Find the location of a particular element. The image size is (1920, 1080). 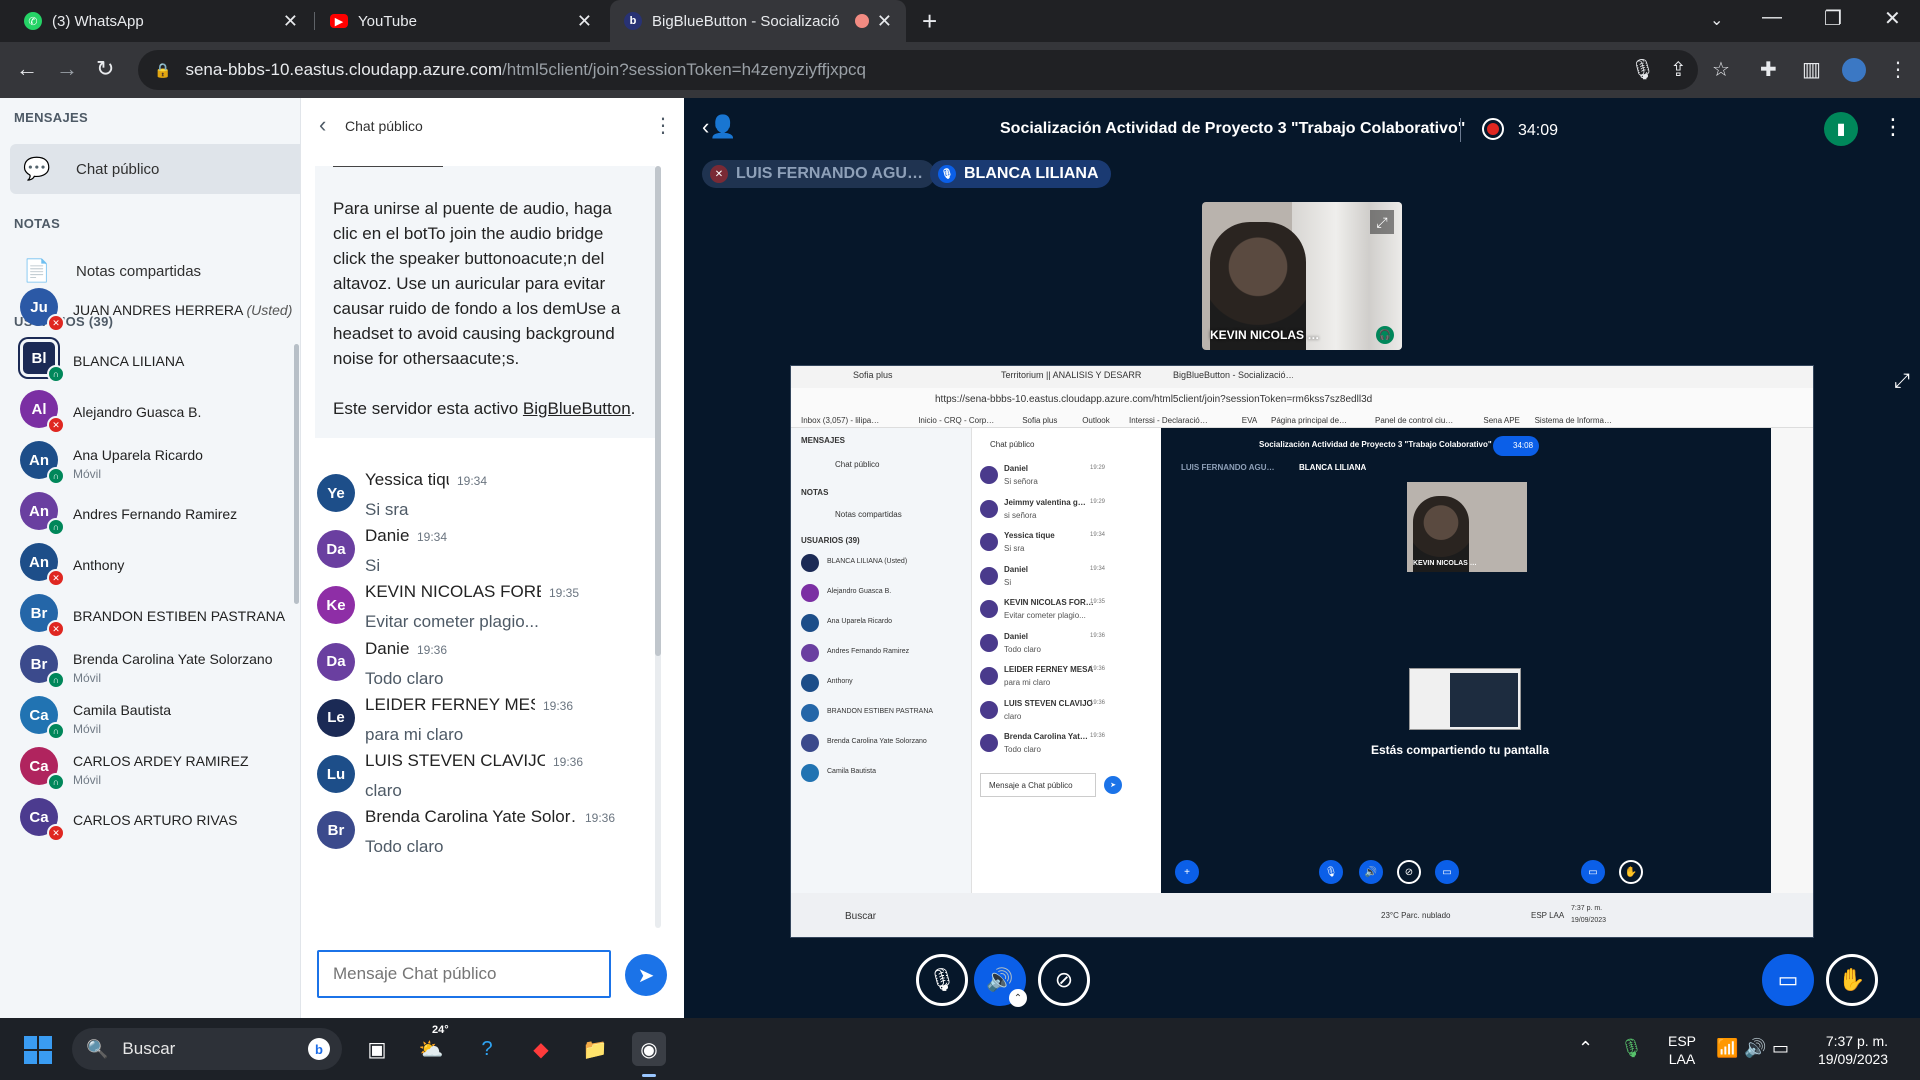

chevron-up-icon: ⌃ is located at coordinates (1018, 998).